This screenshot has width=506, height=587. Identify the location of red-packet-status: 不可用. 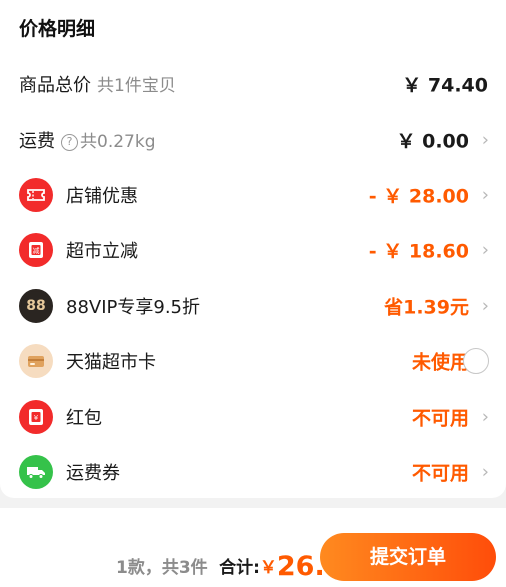
(440, 418).